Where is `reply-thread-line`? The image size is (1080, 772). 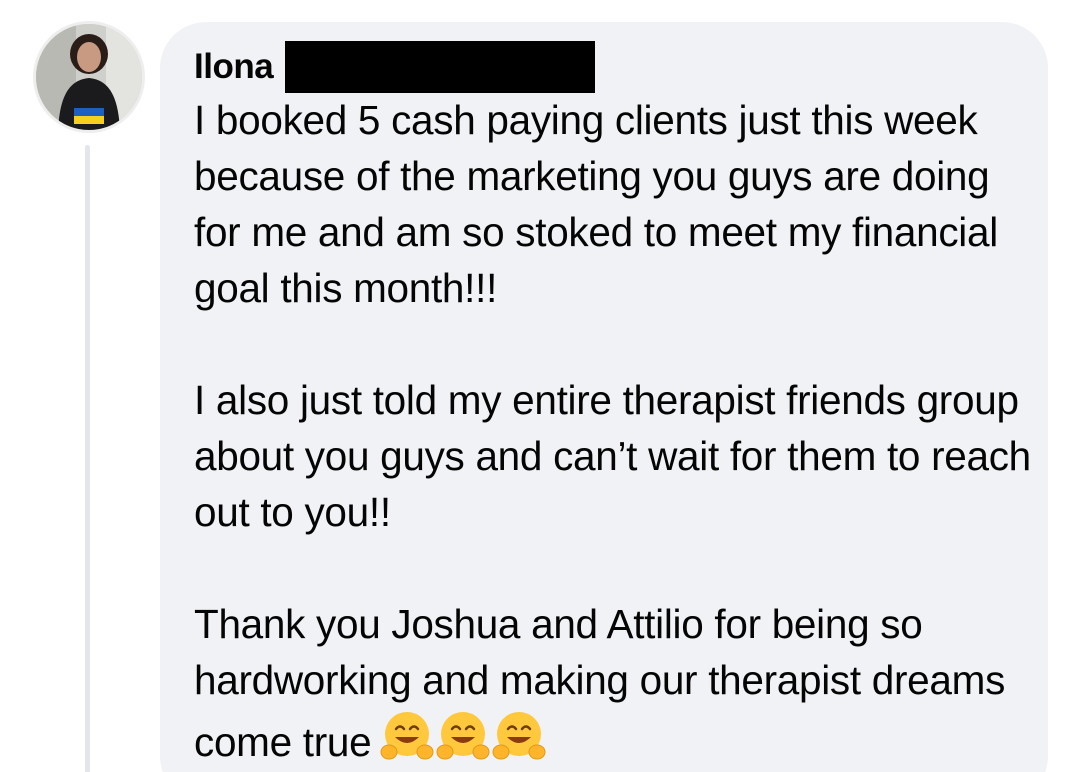 reply-thread-line is located at coordinates (87, 458).